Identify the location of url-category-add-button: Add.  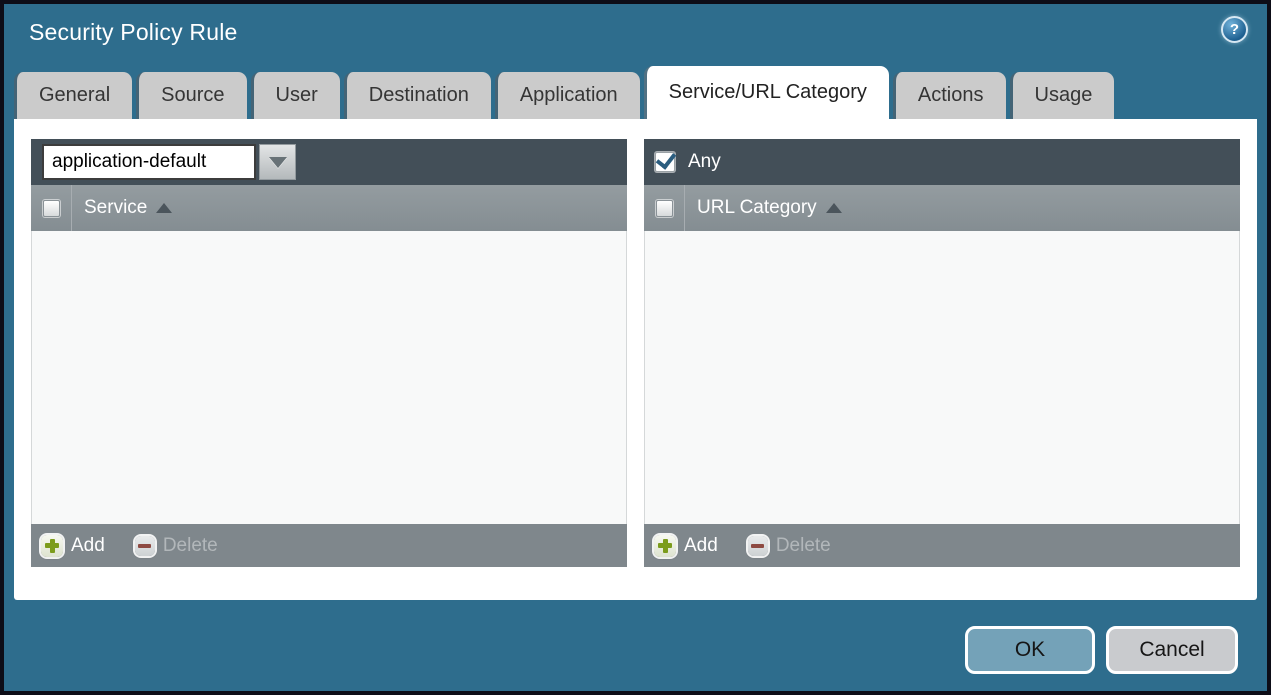
(686, 545).